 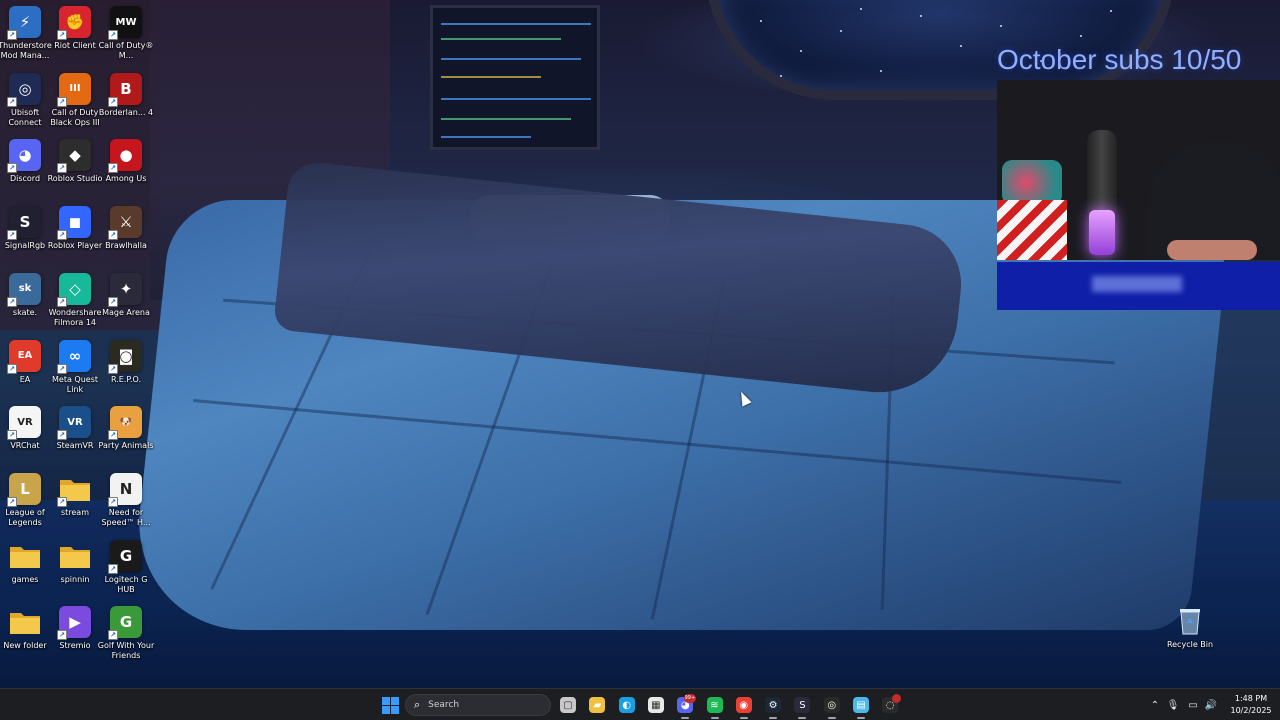 I want to click on streamer-hand, so click(x=1212, y=250).